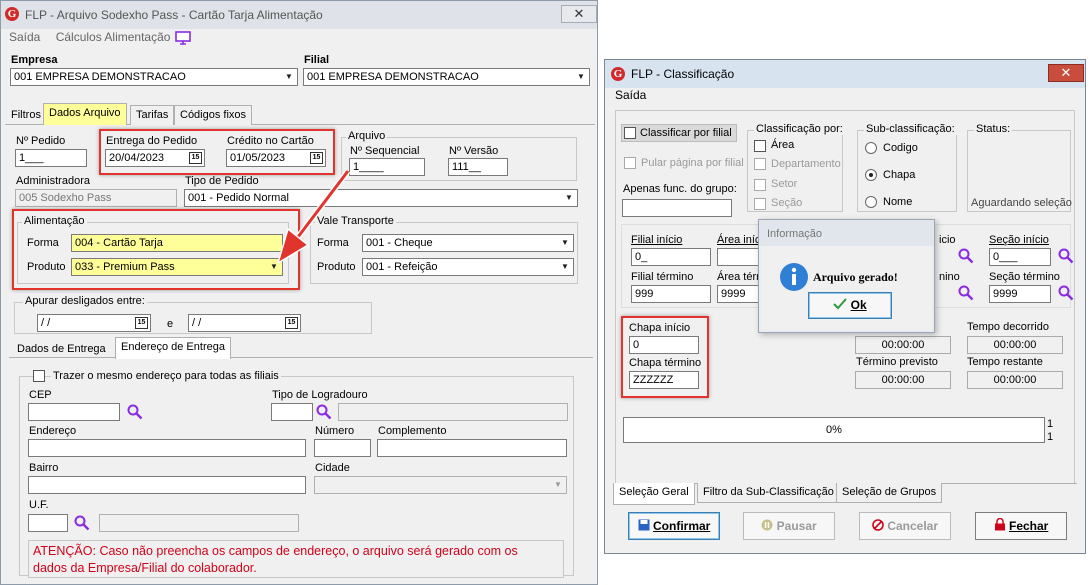  I want to click on trazer-checkbox, so click(39, 376).